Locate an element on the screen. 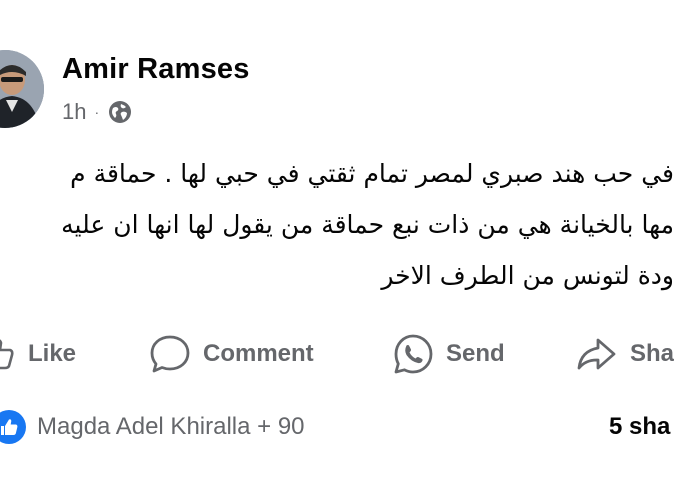  author-name: Amir Ramses is located at coordinates (156, 69).